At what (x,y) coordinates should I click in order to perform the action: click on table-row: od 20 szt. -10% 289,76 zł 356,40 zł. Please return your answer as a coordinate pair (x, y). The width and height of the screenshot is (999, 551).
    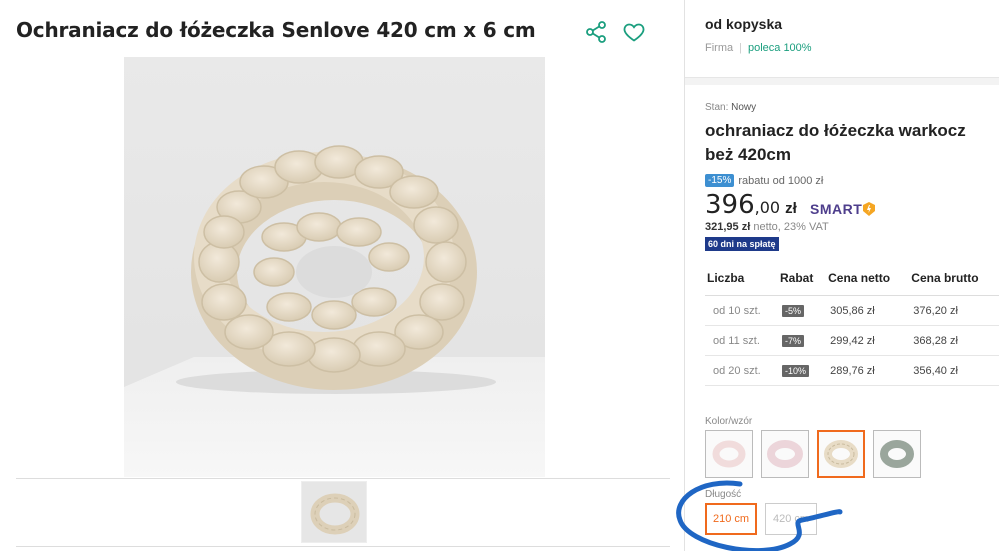
    Looking at the image, I should click on (852, 370).